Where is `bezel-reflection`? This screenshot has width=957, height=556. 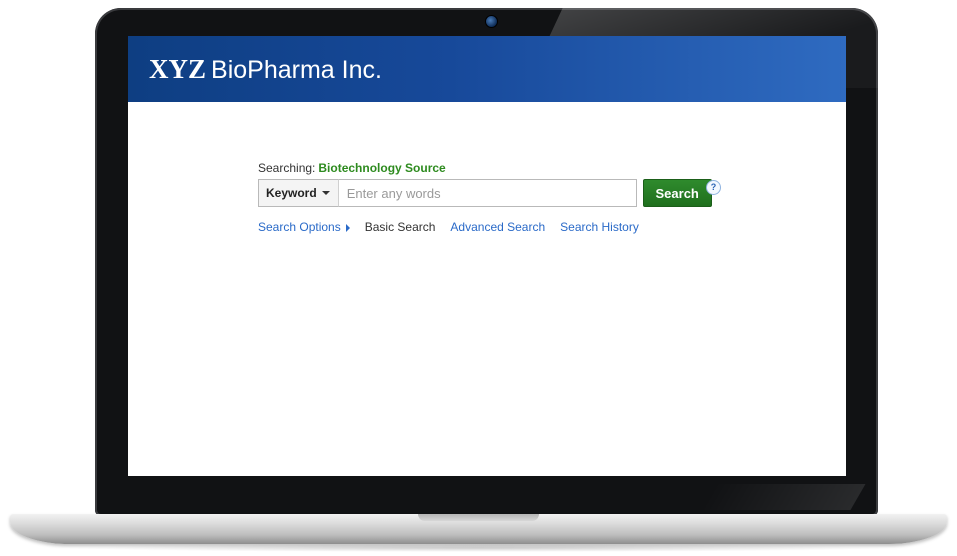 bezel-reflection is located at coordinates (783, 497).